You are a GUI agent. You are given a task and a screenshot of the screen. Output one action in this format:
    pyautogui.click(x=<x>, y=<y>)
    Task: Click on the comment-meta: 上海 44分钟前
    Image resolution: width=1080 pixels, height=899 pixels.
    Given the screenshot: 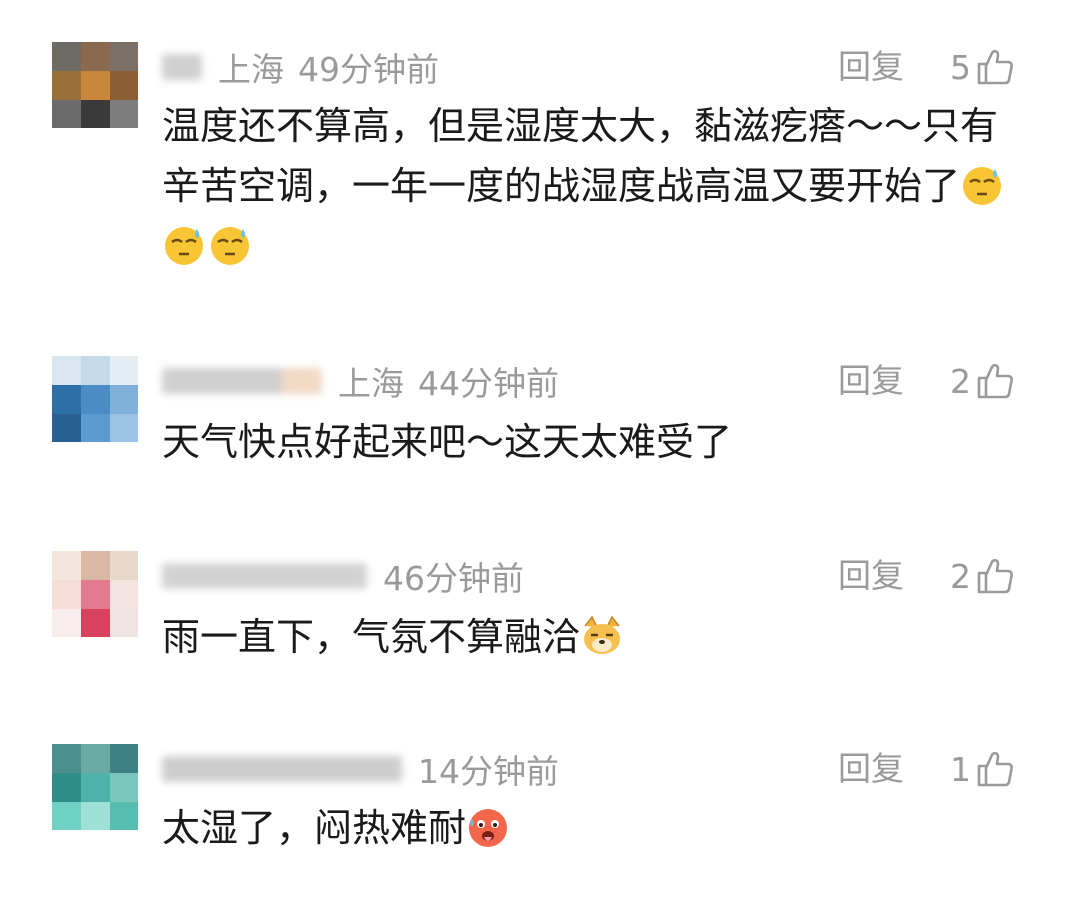 What is the action you would take?
    pyautogui.click(x=367, y=381)
    